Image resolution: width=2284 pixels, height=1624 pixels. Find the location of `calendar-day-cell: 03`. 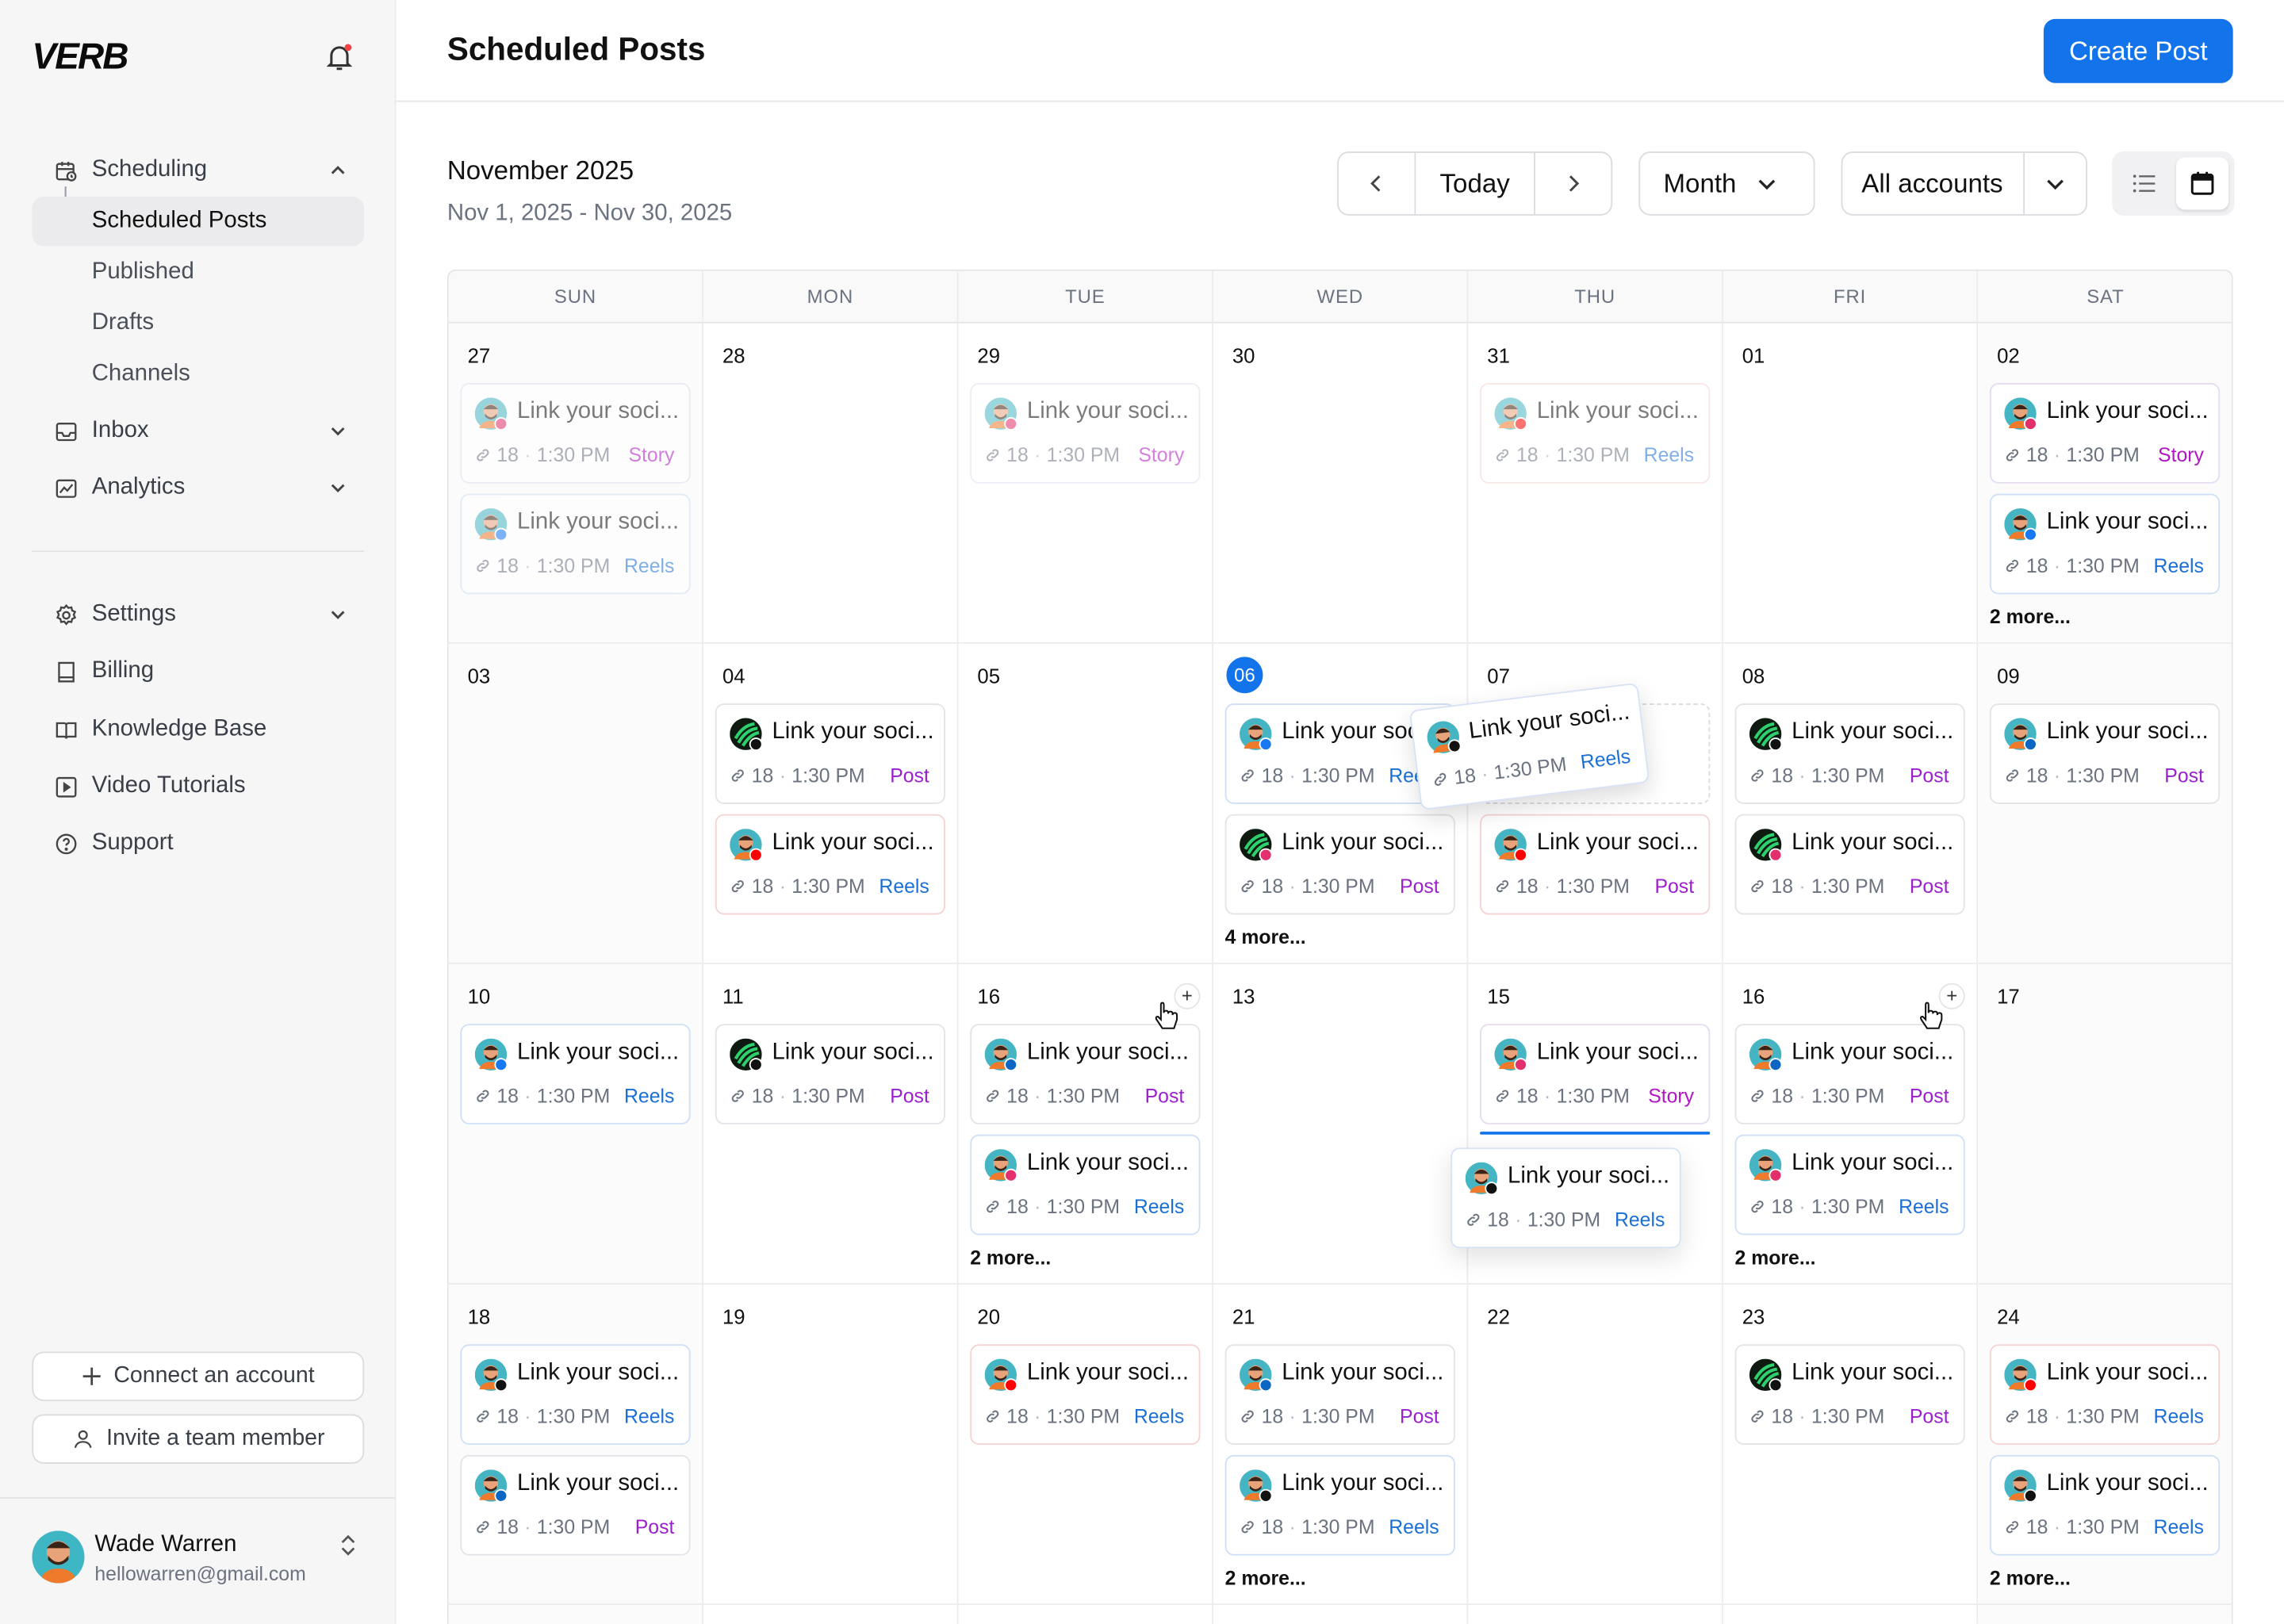

calendar-day-cell: 03 is located at coordinates (576, 803).